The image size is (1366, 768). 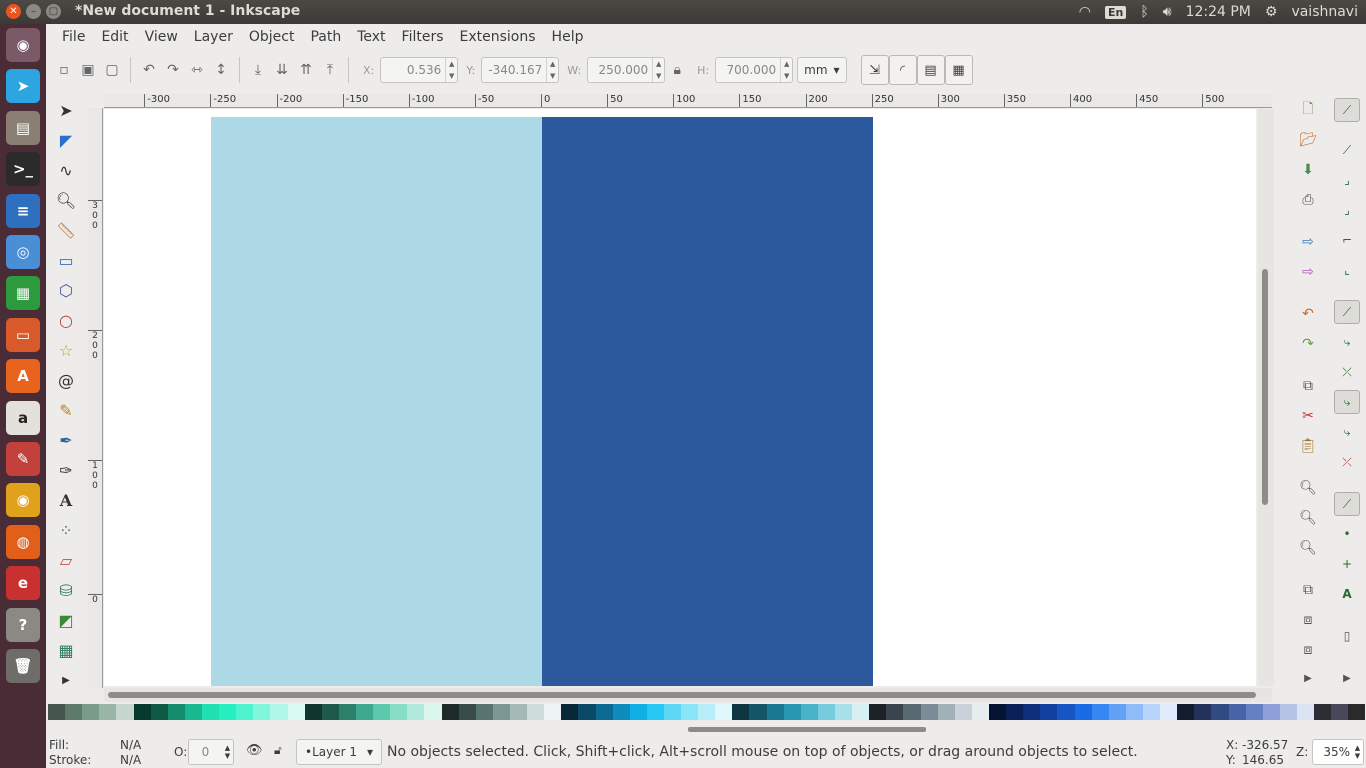 I want to click on lower-to-bottom-icon: ⤓, so click(x=258, y=70).